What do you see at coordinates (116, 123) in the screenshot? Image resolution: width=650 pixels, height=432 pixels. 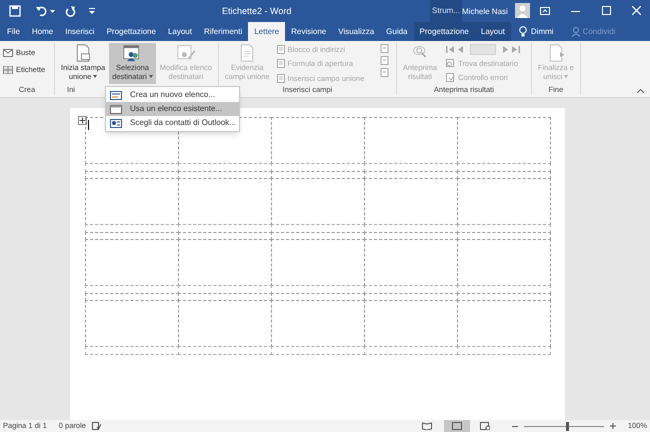 I see `contacts-icon` at bounding box center [116, 123].